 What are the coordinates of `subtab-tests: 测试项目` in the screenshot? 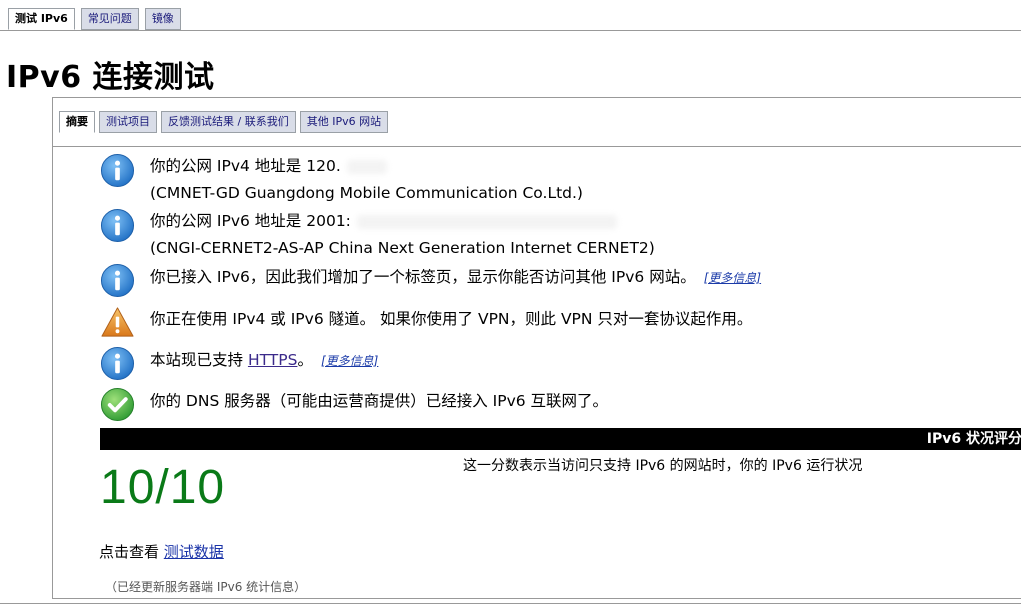 It's located at (128, 122).